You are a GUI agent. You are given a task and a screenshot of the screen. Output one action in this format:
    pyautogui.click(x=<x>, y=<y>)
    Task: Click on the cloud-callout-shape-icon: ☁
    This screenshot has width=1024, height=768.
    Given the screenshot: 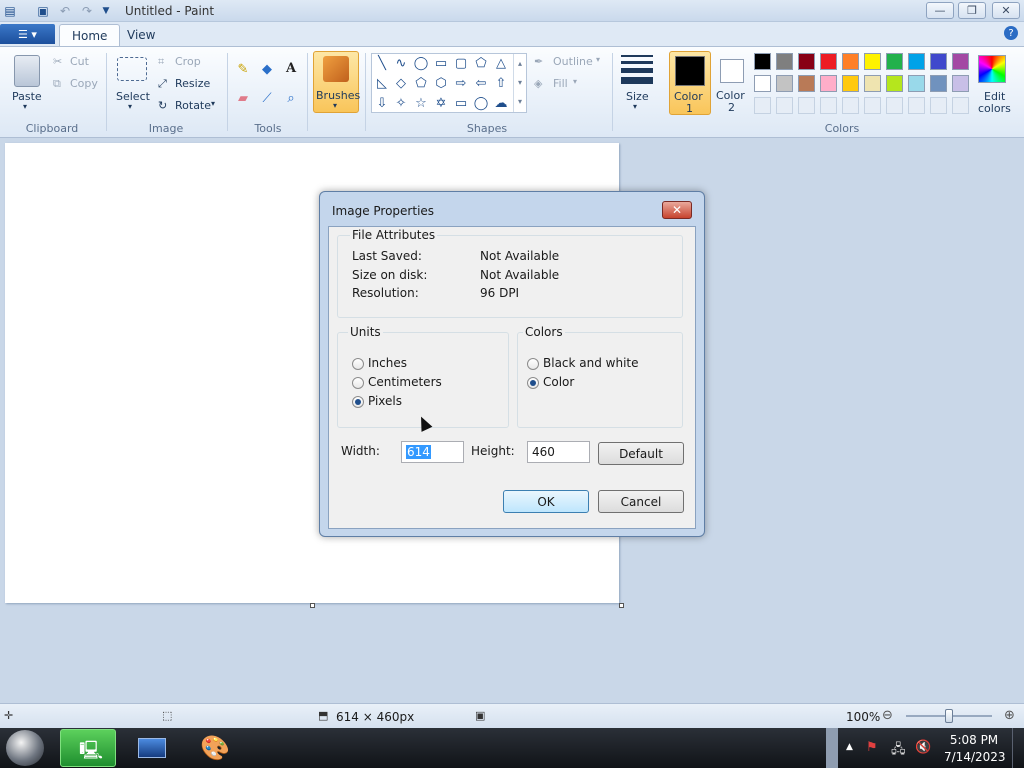 What is the action you would take?
    pyautogui.click(x=501, y=103)
    